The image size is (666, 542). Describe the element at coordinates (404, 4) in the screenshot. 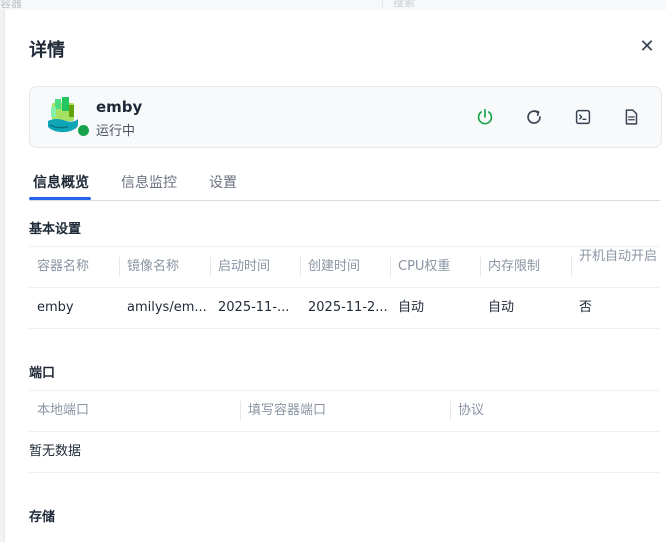

I see `background-search-placeholder: 搜索` at that location.